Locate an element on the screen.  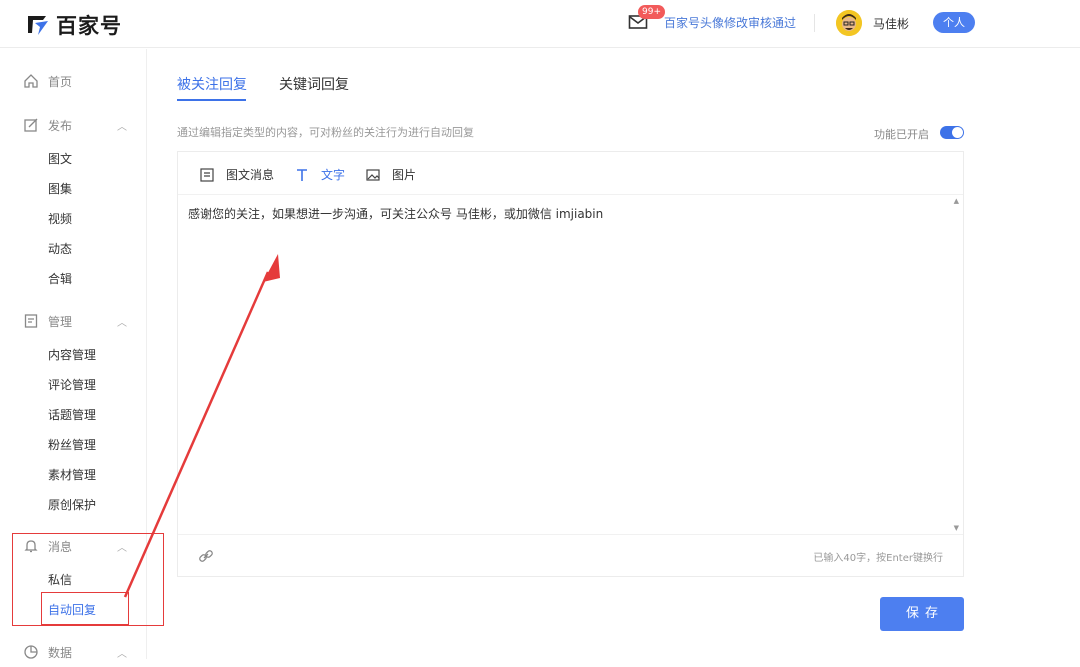
save-button: 保存 is located at coordinates (922, 614).